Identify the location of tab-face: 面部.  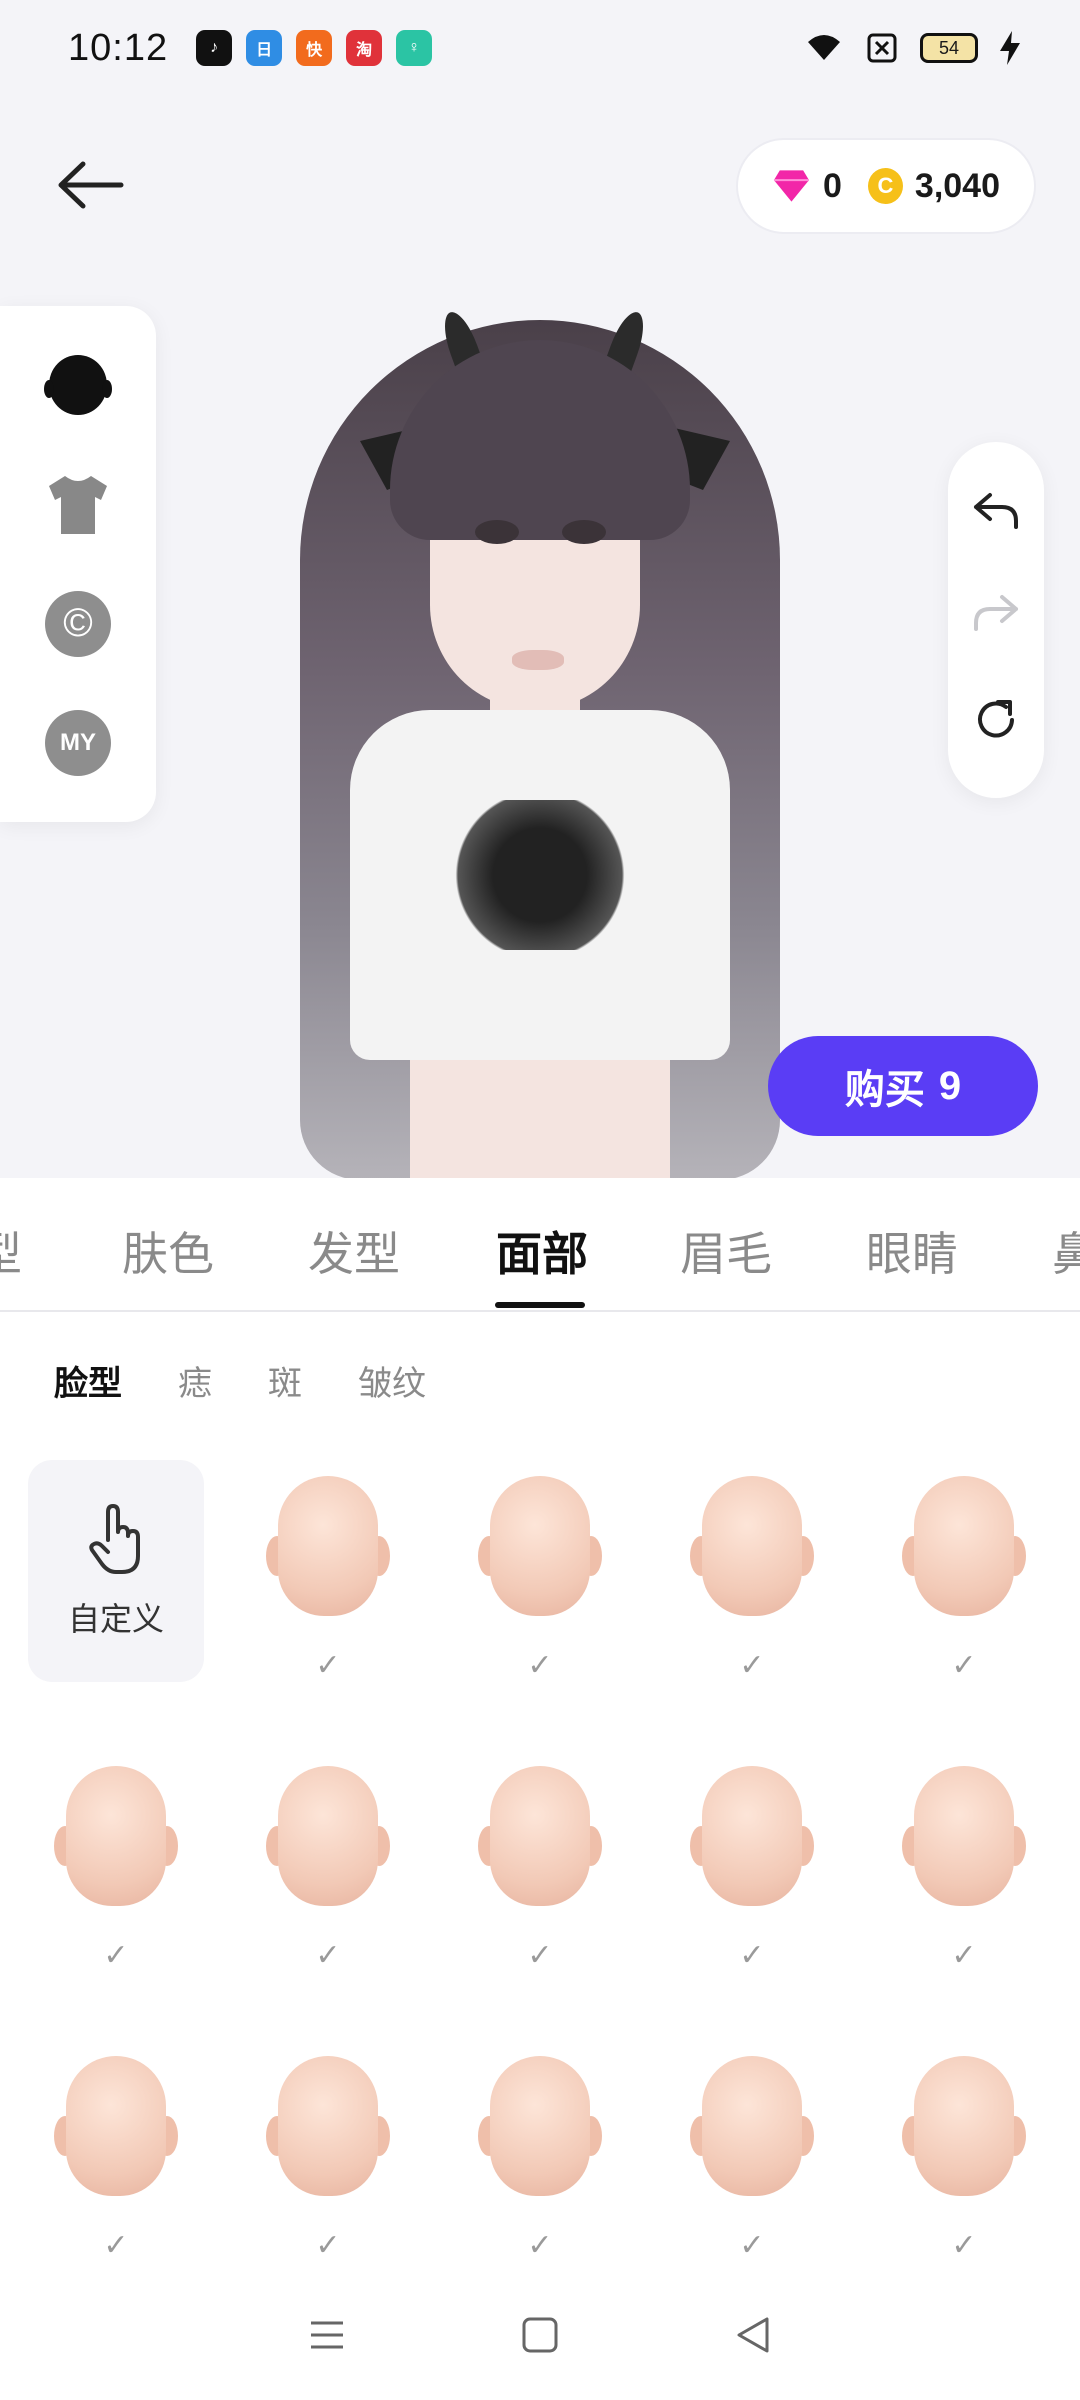
(542, 1251).